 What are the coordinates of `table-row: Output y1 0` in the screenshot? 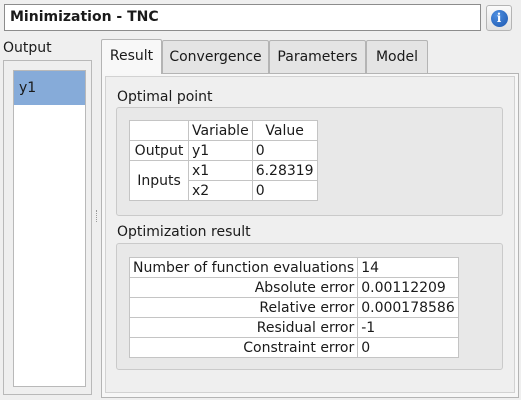 It's located at (223, 150).